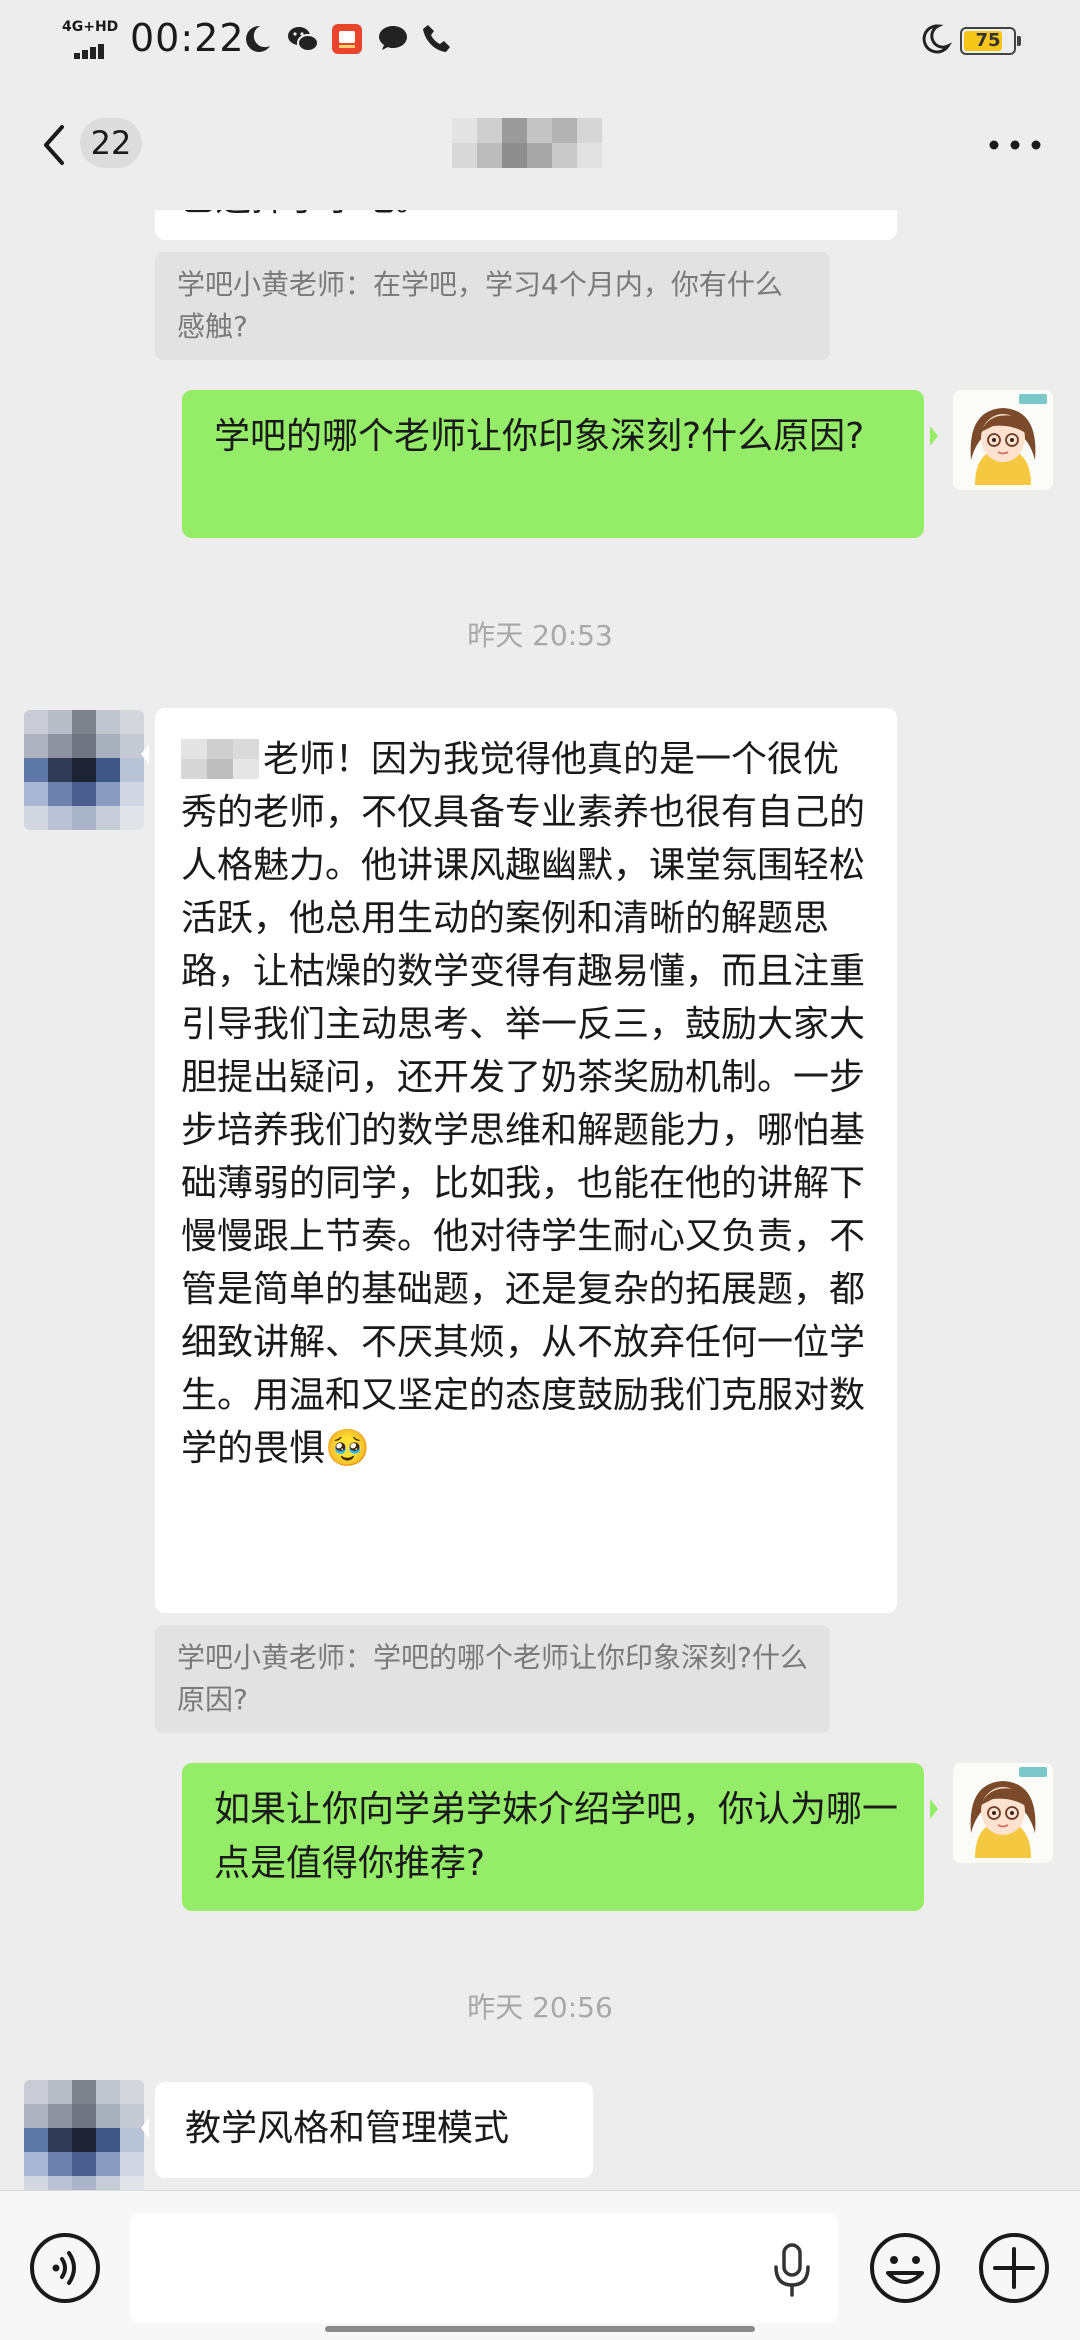 This screenshot has width=1080, height=2340. I want to click on message-text: 如果让你向学弟学妹介绍学吧，你认为哪一点是值得你推荐?, so click(556, 1836).